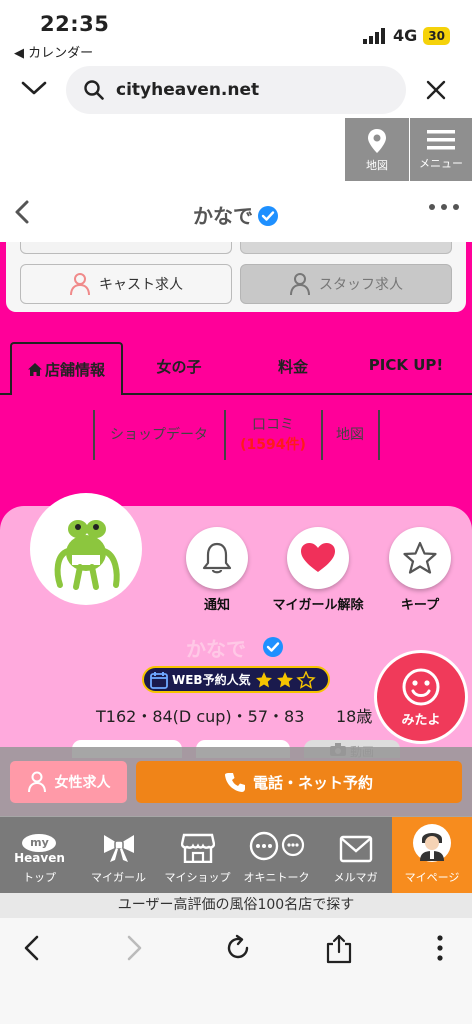  I want to click on status-time: 22:35, so click(75, 24).